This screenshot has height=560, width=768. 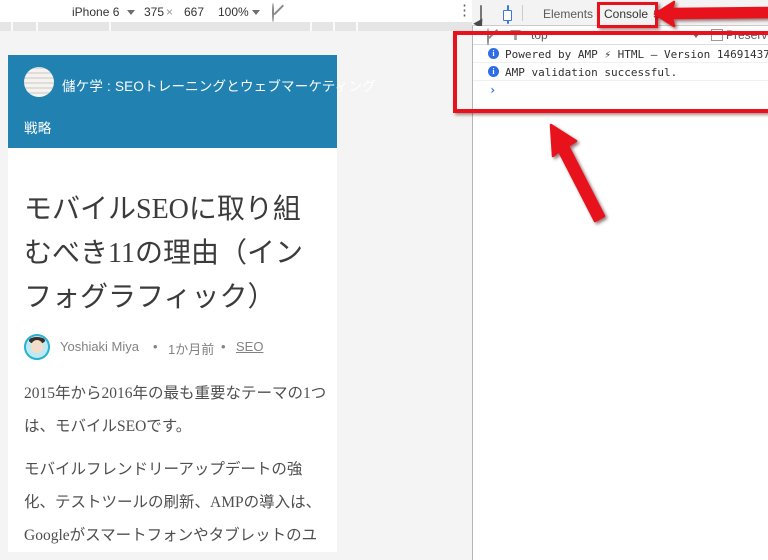 I want to click on device-toolbar-toggle-icon, so click(x=508, y=14).